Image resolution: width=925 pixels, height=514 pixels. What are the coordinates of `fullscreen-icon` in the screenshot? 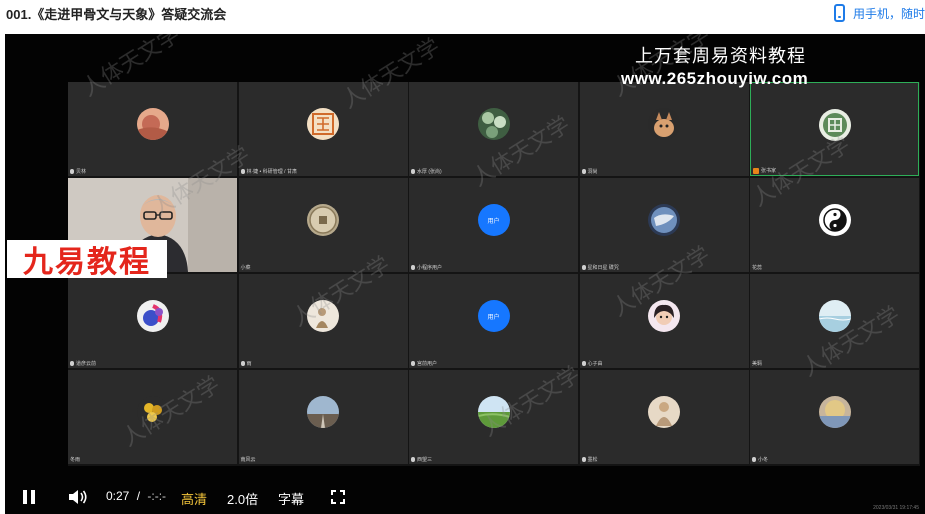 It's located at (338, 497).